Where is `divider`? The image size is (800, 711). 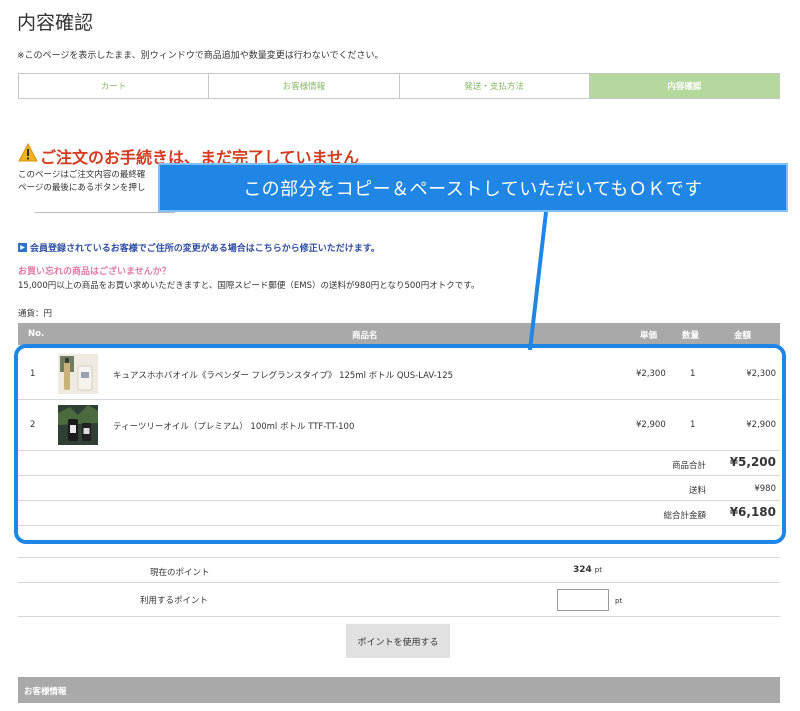 divider is located at coordinates (105, 212).